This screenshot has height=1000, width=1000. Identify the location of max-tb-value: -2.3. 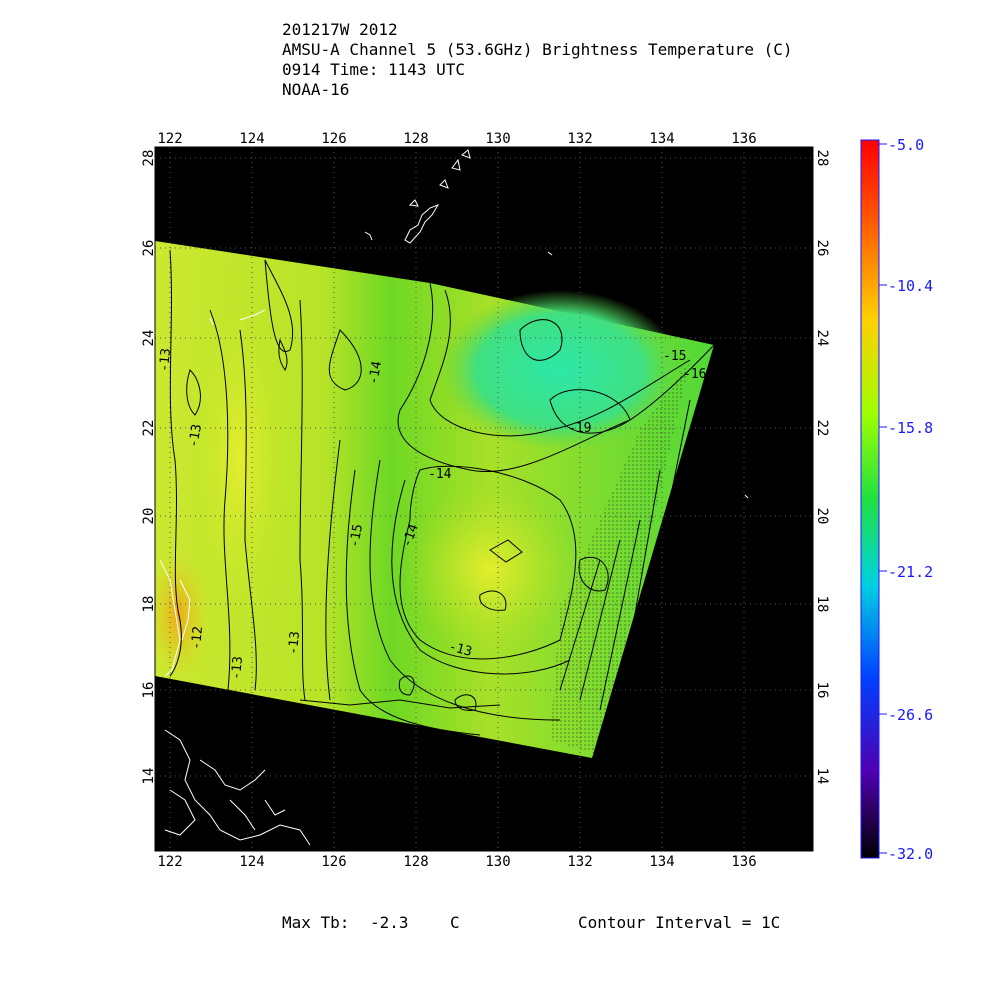
(389, 922).